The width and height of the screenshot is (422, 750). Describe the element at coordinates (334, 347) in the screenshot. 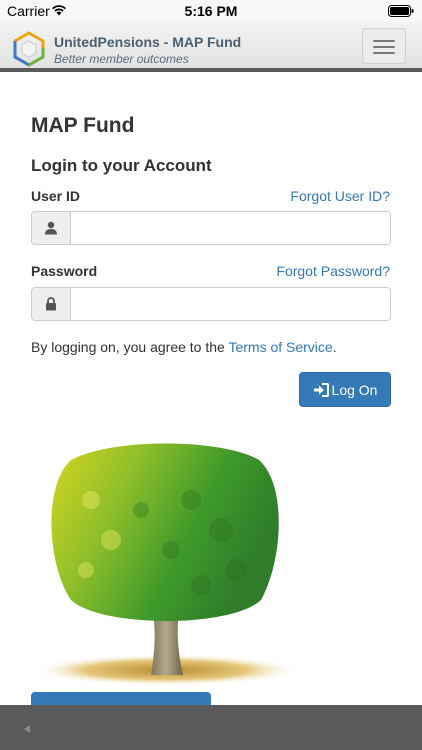

I see `terms-suffix: .` at that location.